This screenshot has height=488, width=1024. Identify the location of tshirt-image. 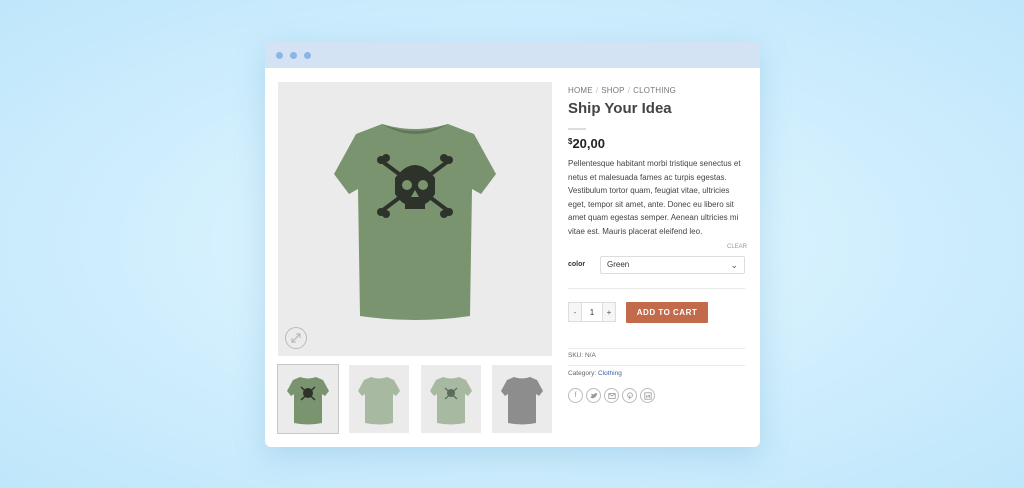
(415, 222).